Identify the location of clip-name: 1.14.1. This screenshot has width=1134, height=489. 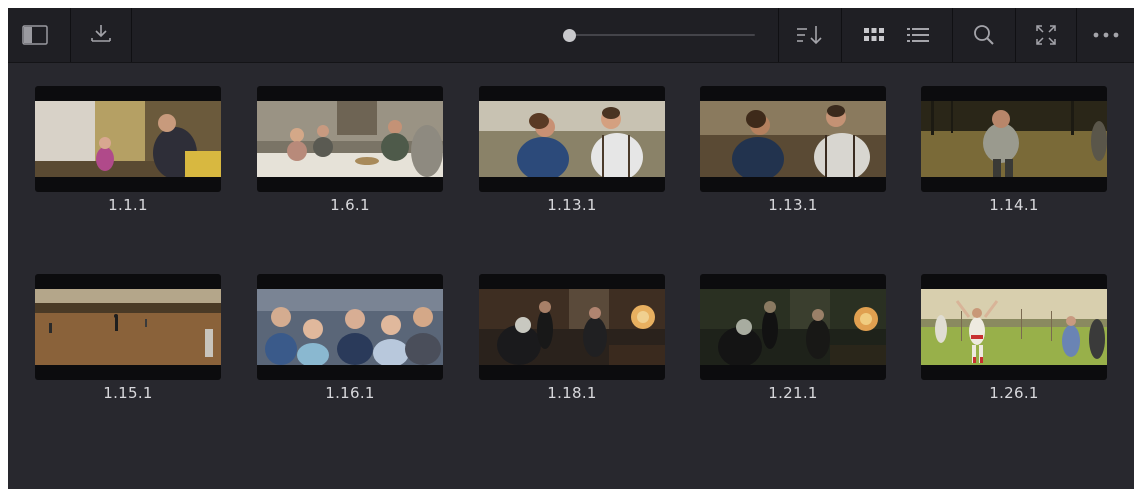
(1014, 205).